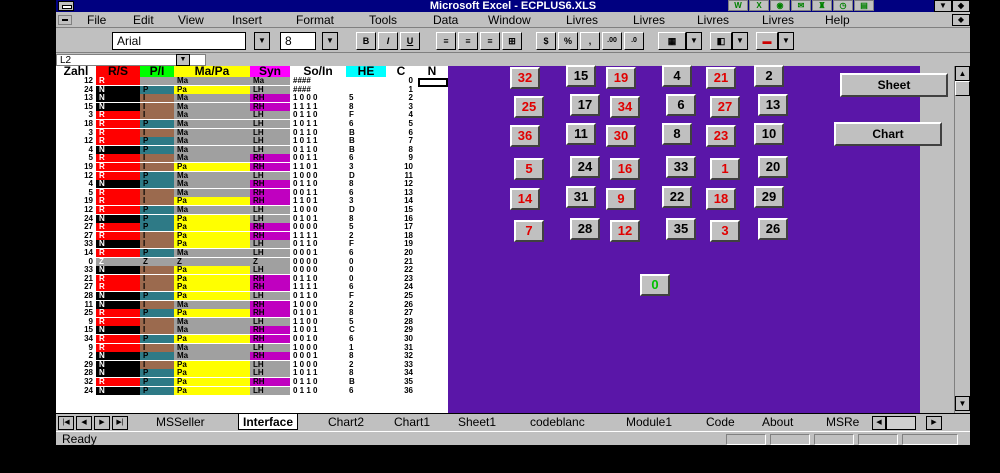 Image resolution: width=1000 pixels, height=473 pixels. Describe the element at coordinates (366, 382) in the screenshot. I see `cell-he: B` at that location.